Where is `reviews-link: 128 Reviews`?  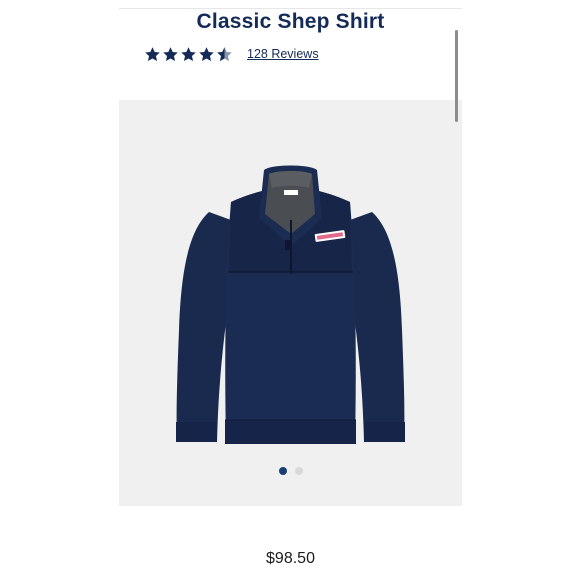
reviews-link: 128 Reviews is located at coordinates (283, 54).